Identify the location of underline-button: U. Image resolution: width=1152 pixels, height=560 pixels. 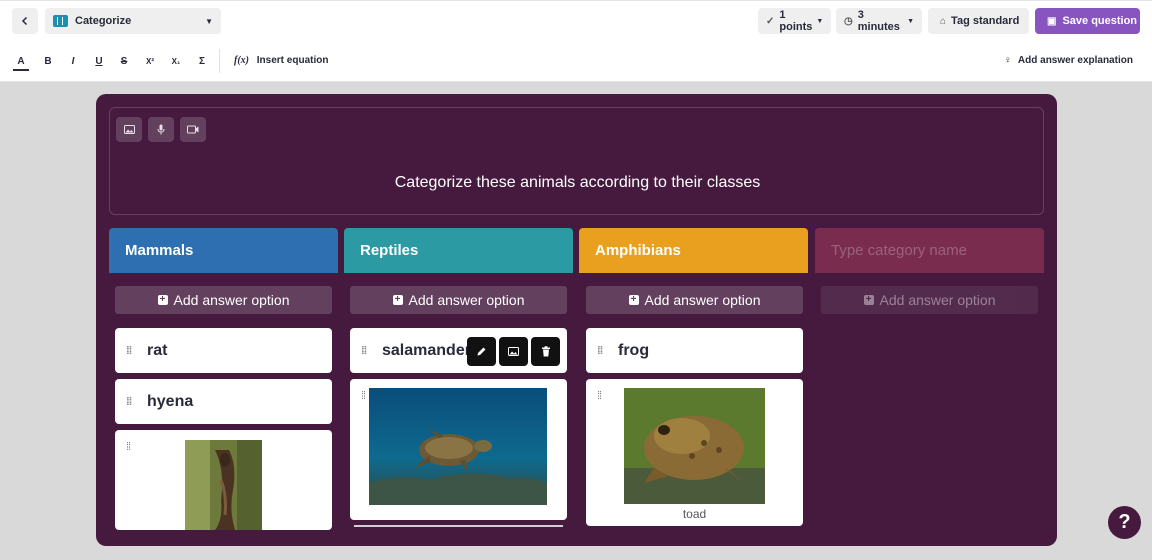
(99, 62).